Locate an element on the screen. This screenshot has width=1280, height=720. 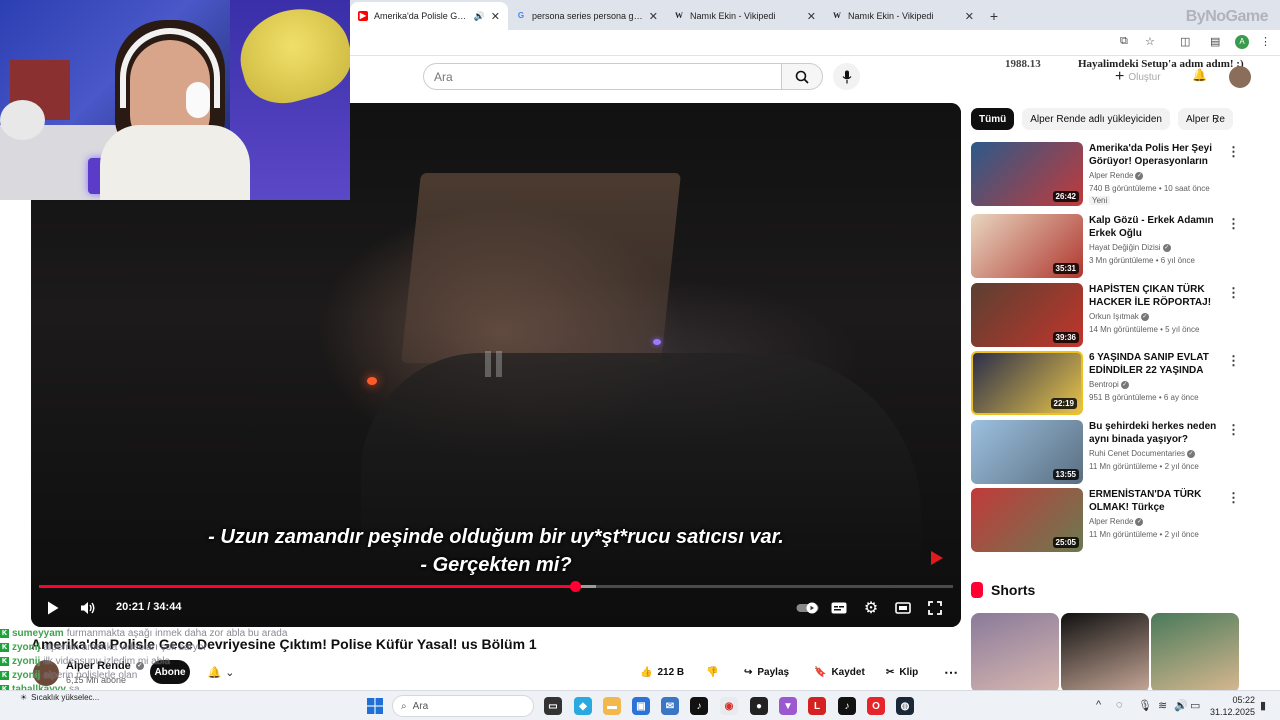
recommendation-thumbnail: 26:42 is located at coordinates (1027, 174).